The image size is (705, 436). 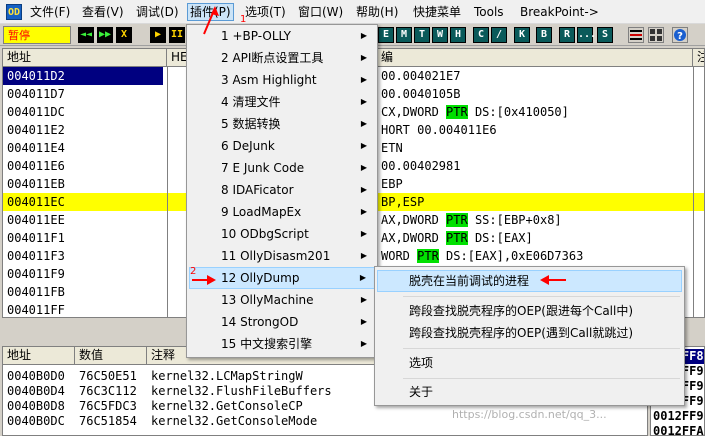 What do you see at coordinates (193, 271) in the screenshot?
I see `annotation-step-2: 2` at bounding box center [193, 271].